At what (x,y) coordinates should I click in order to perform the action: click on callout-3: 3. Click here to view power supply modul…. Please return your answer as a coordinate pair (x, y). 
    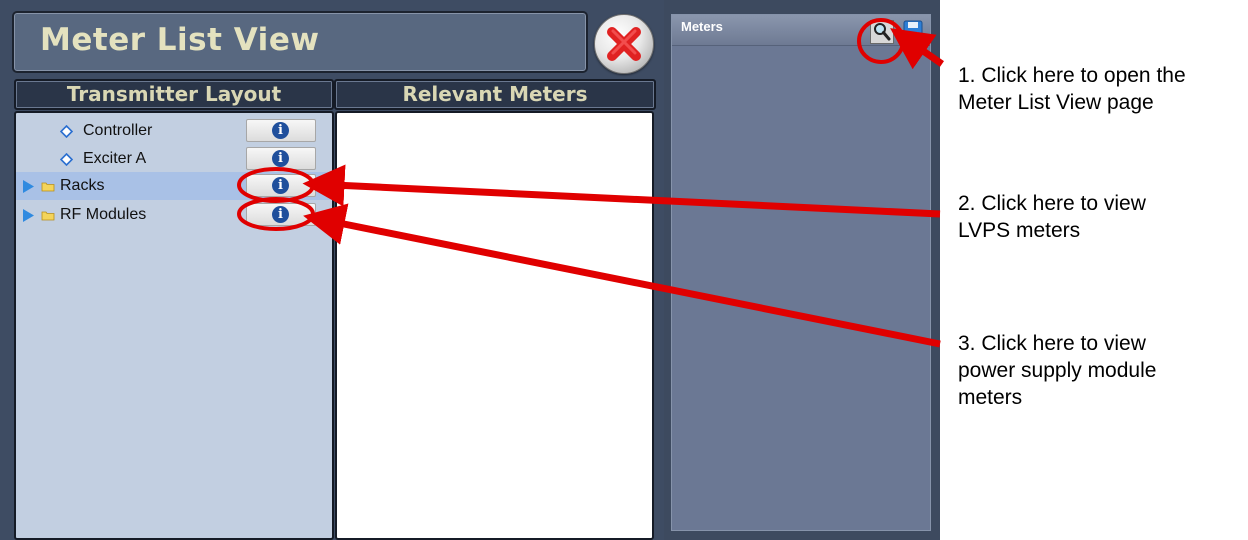
    Looking at the image, I should click on (1057, 370).